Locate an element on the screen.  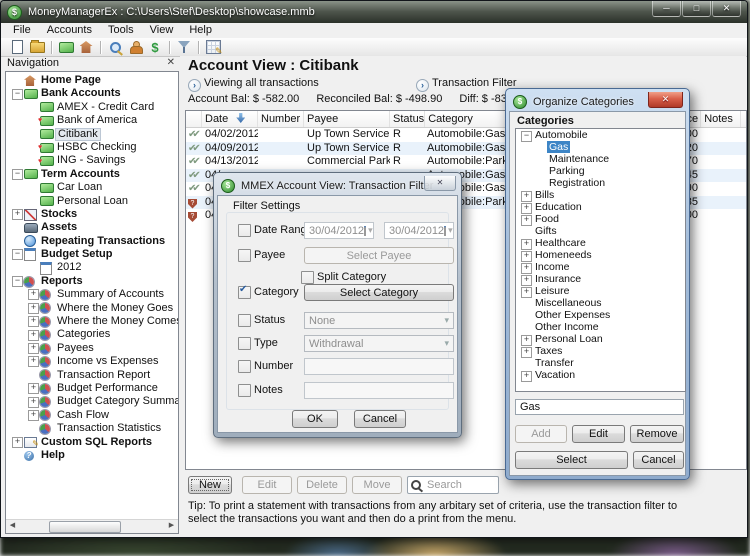
category-item: + Education is located at coordinates (600, 207).